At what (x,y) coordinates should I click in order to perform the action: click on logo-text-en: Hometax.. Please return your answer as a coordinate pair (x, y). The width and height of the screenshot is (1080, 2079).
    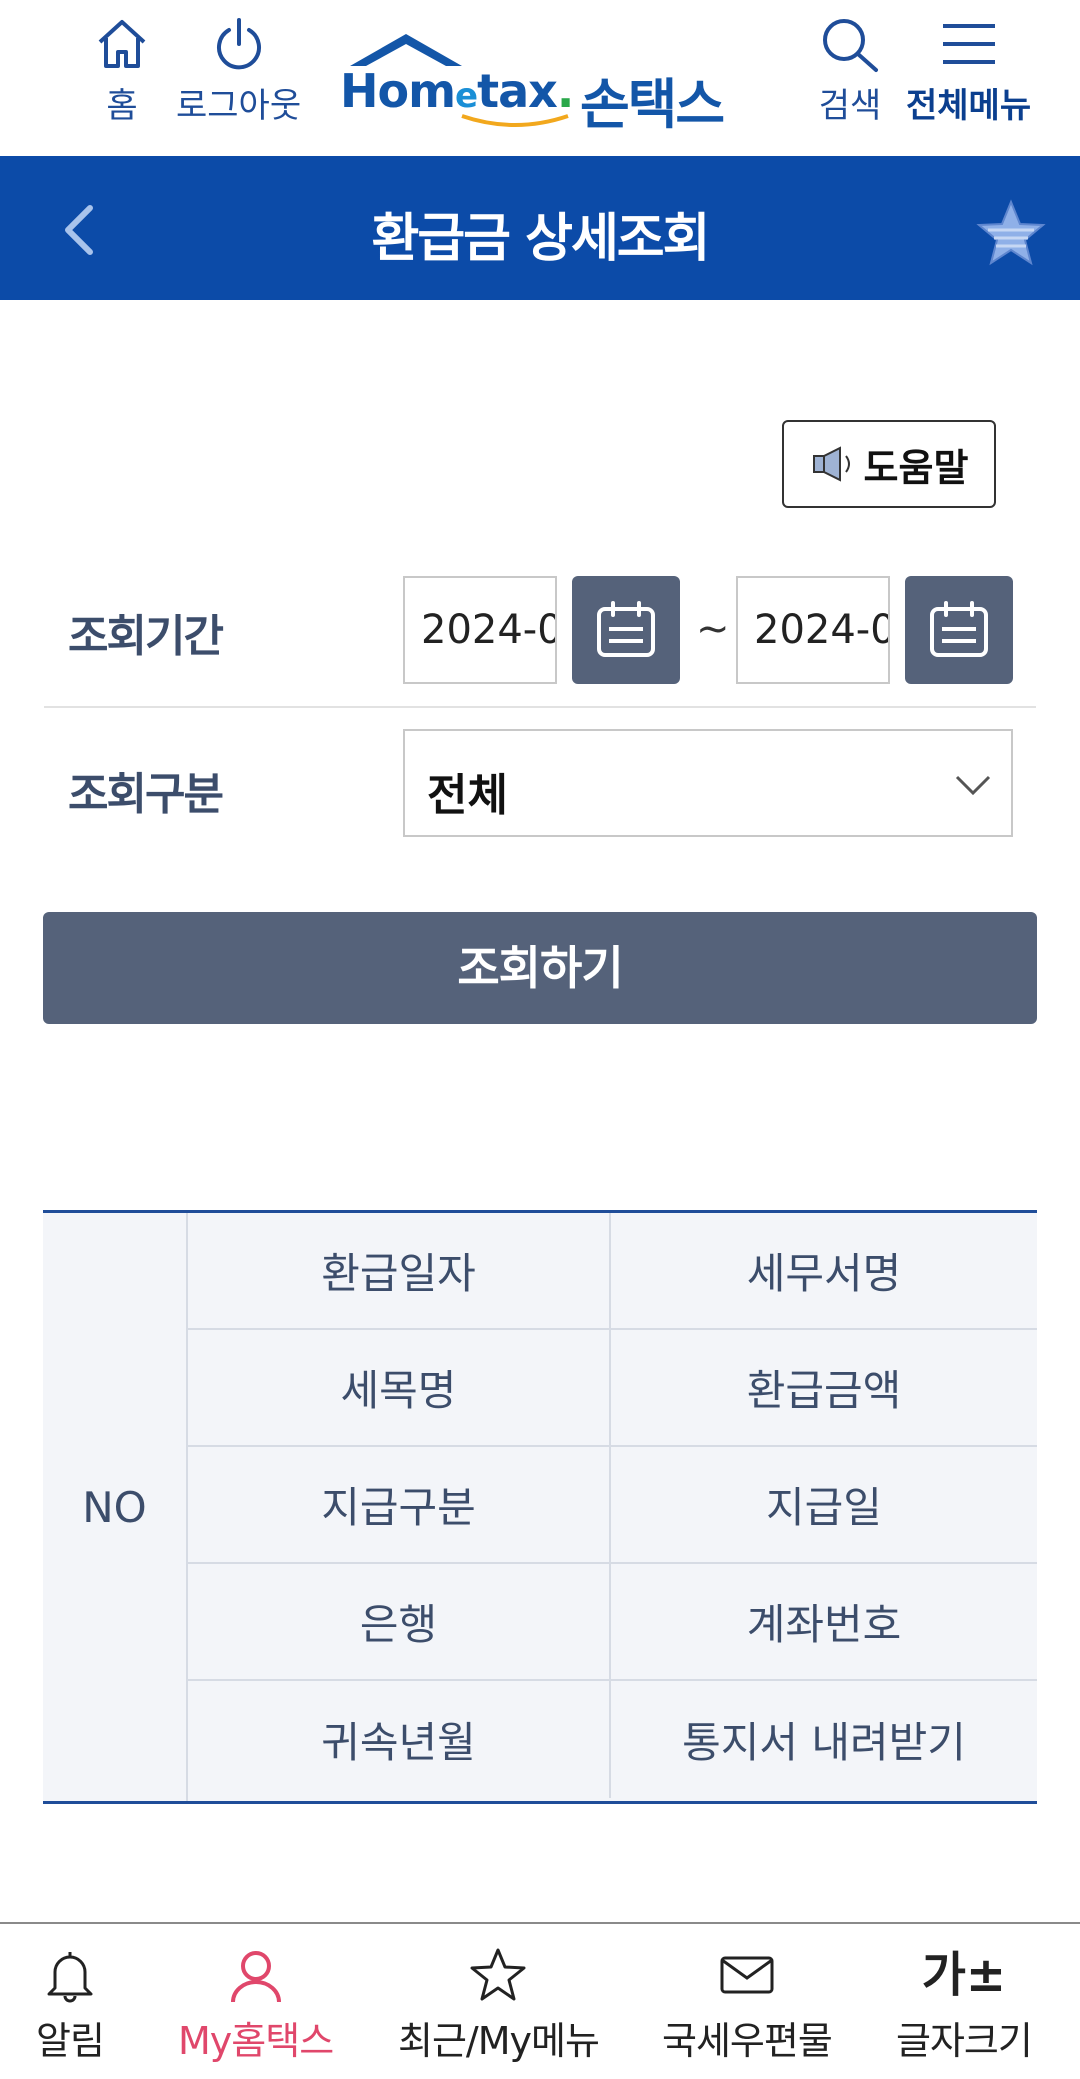
    Looking at the image, I should click on (457, 91).